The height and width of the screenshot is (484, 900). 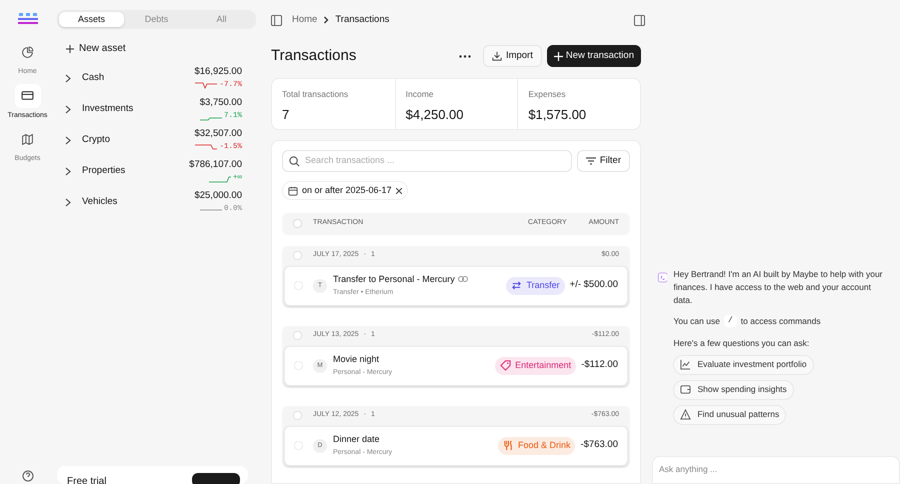 What do you see at coordinates (215, 165) in the screenshot?
I see `account-balance: $786,107.00` at bounding box center [215, 165].